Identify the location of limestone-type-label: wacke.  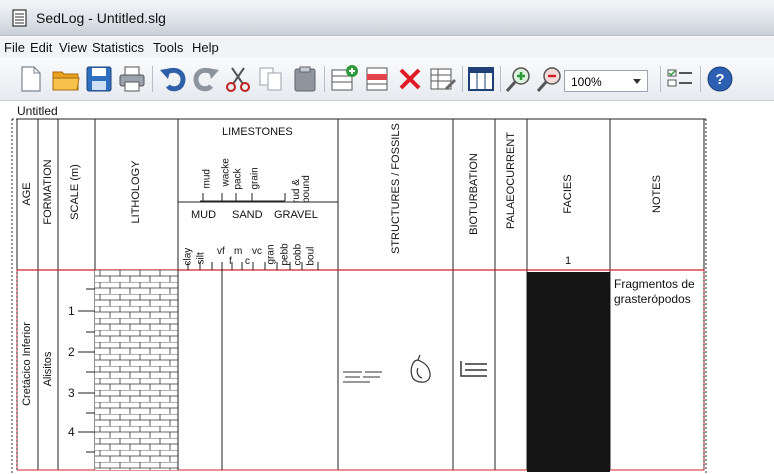
(226, 172).